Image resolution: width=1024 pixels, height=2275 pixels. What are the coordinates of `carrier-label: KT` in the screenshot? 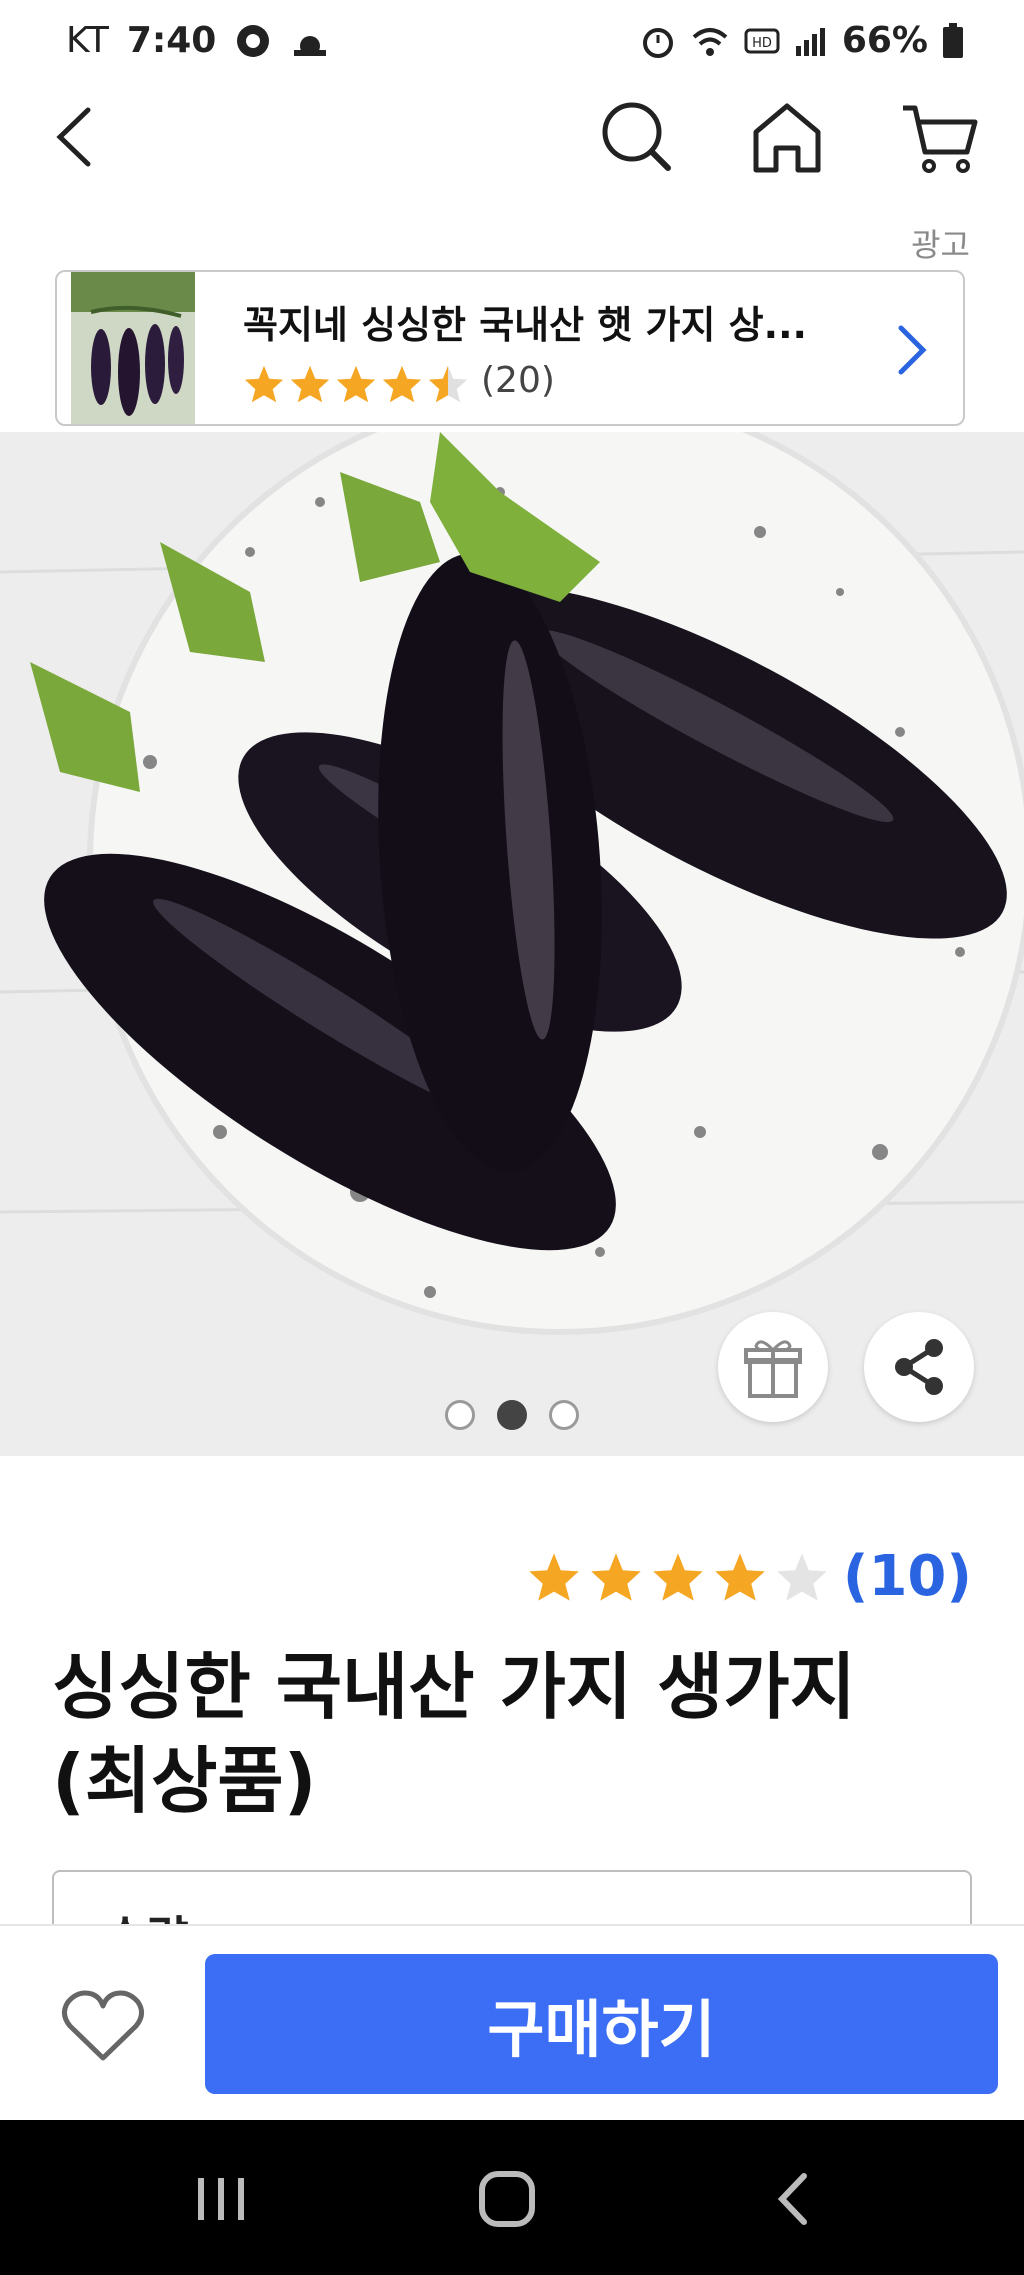 It's located at (87, 40).